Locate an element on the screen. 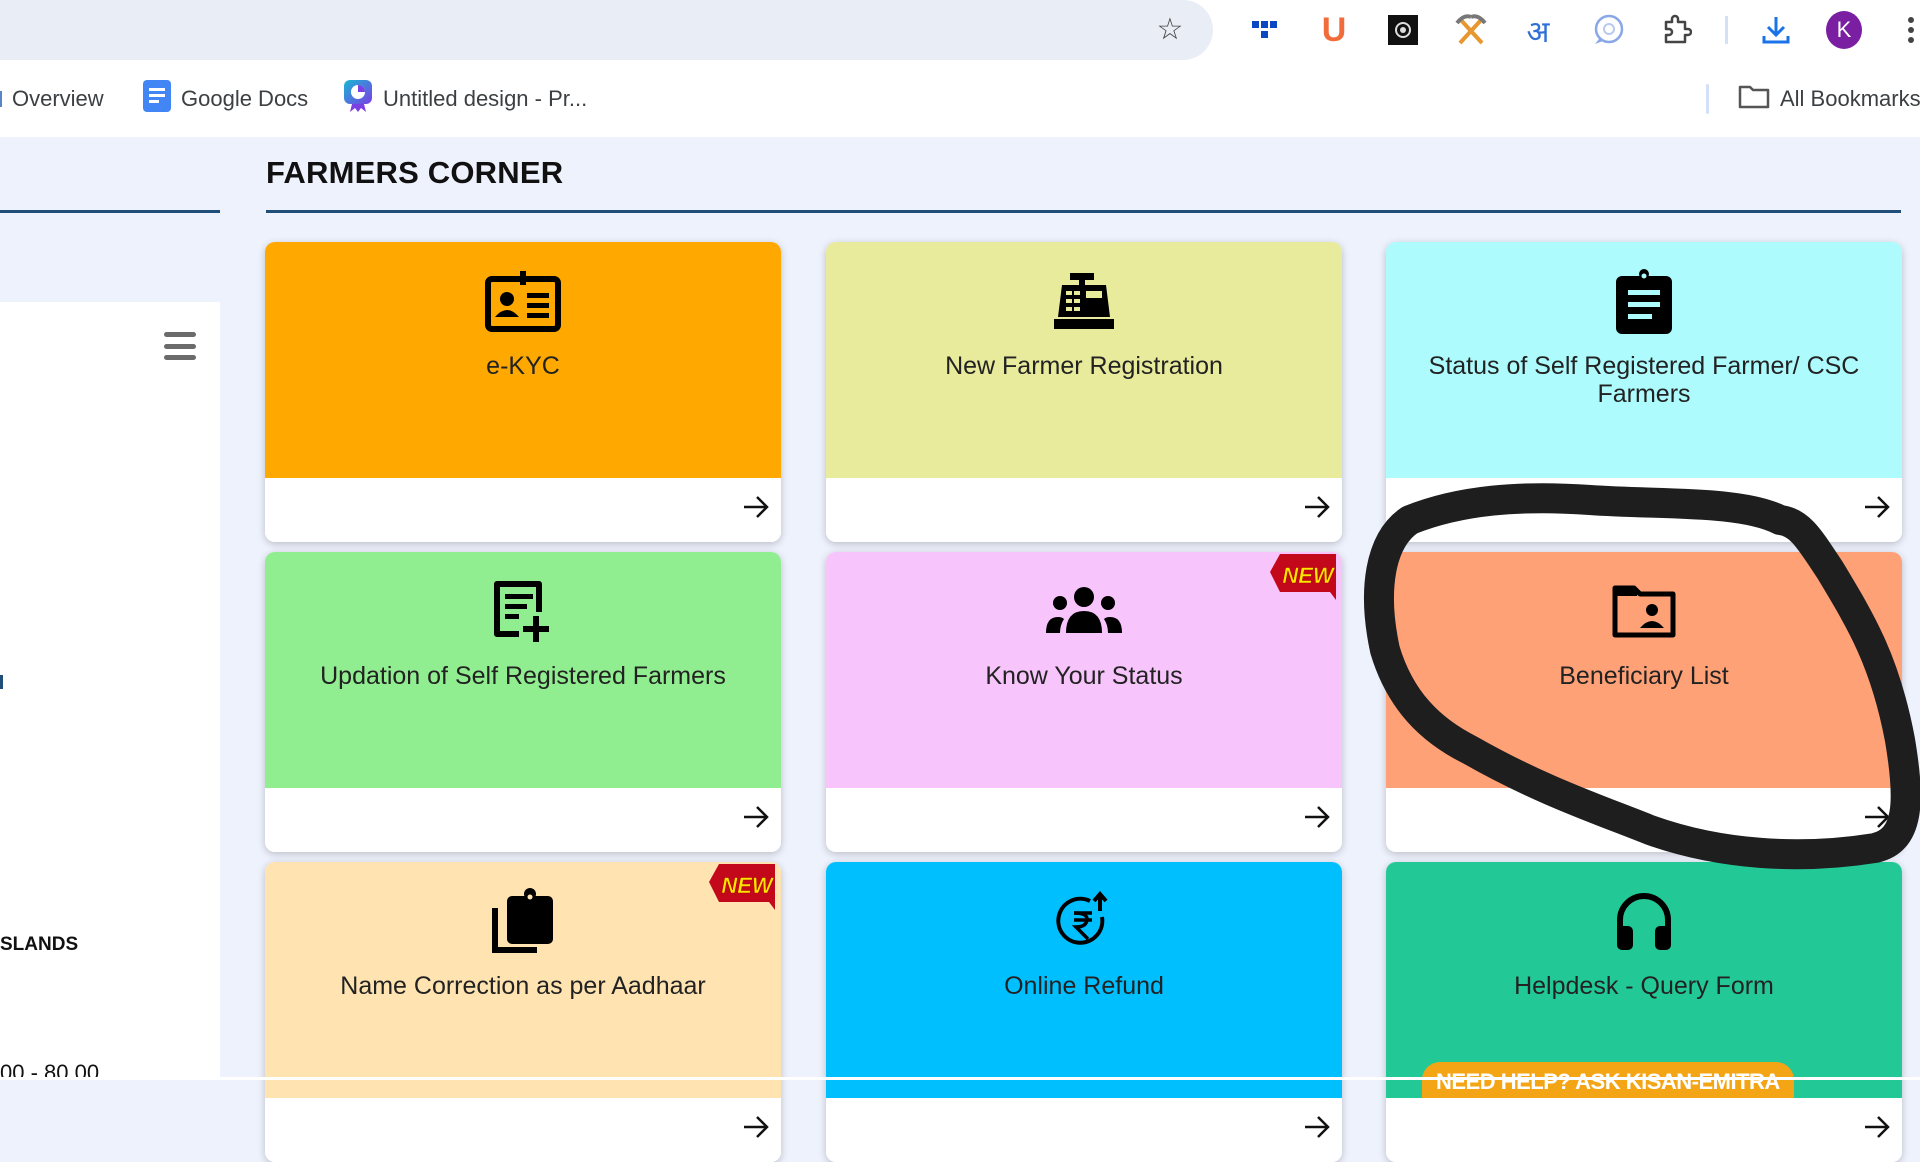 This screenshot has width=1920, height=1162. card-updation-of-self-registered-farmers: Updation of Self Registered Farmers is located at coordinates (523, 702).